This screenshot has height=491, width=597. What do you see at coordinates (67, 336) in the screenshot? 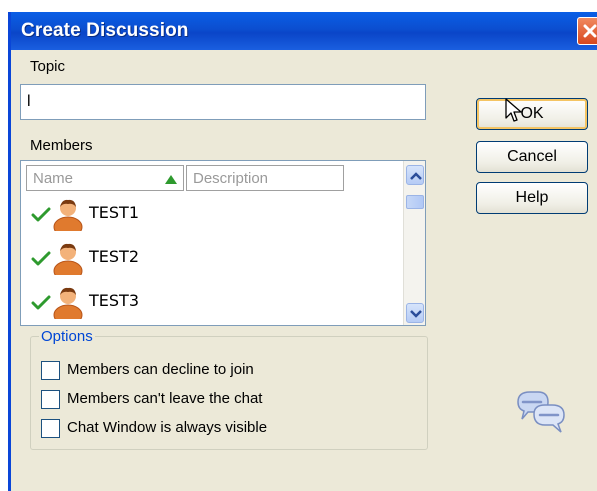
I see `options-legend: Options` at bounding box center [67, 336].